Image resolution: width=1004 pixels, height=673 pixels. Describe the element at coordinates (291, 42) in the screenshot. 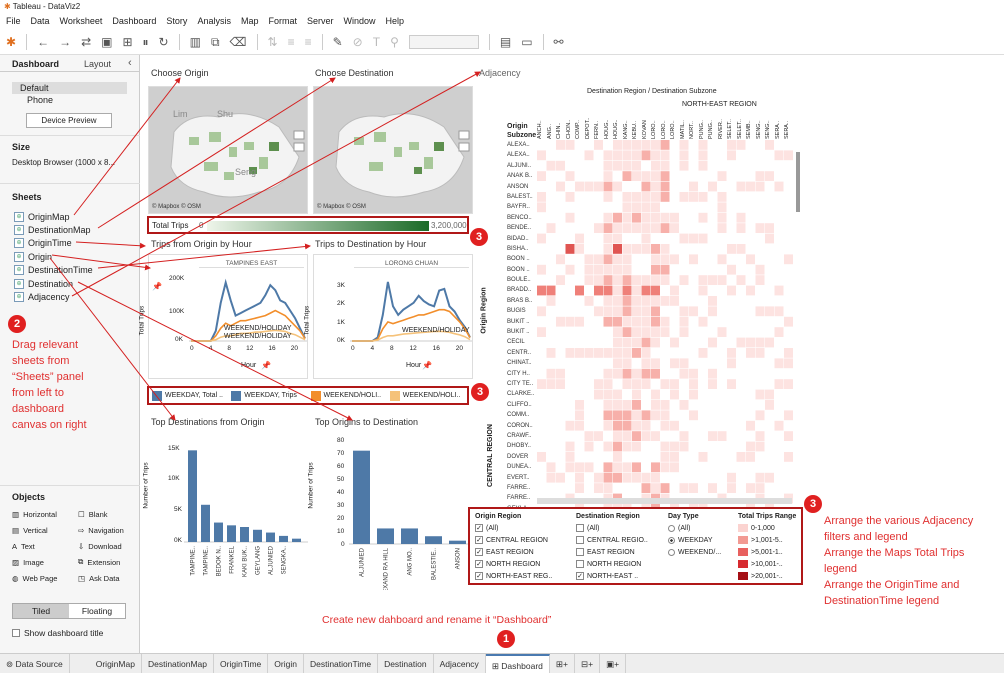

I see `sort-asc-icon: ≡` at that location.